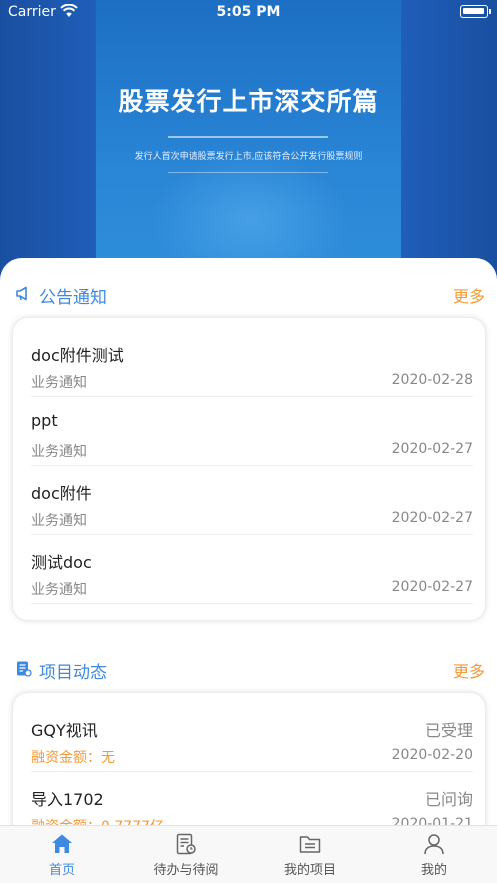 The image size is (497, 883). I want to click on tab-label: 我的项目, so click(309, 870).